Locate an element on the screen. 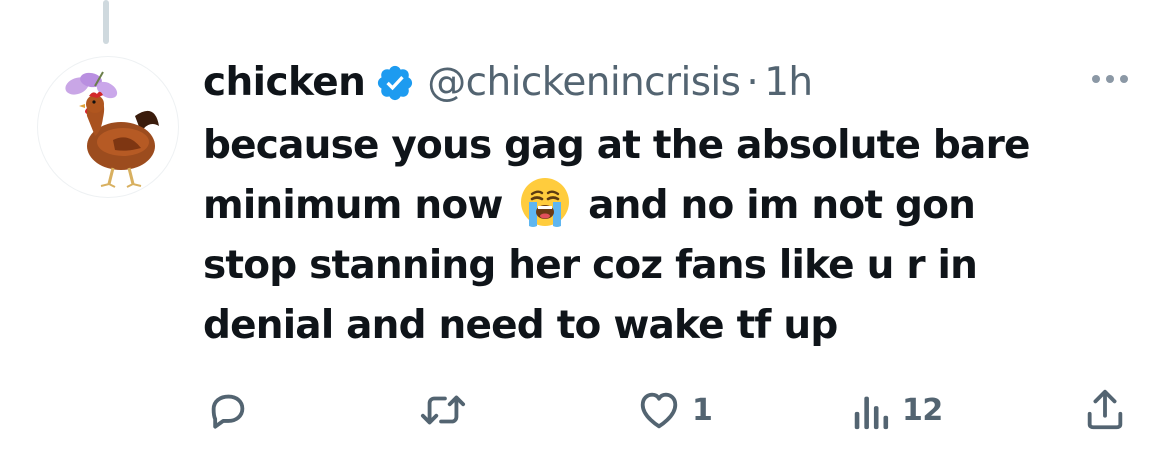 Image resolution: width=1170 pixels, height=466 pixels. verified-badge-icon is located at coordinates (395, 83).